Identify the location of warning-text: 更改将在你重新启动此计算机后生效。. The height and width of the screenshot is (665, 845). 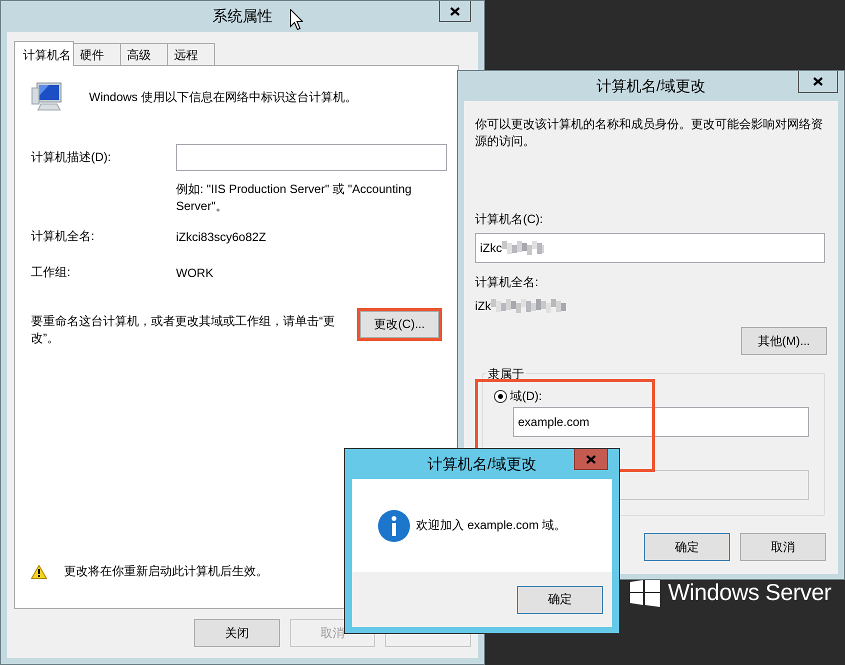
(166, 571).